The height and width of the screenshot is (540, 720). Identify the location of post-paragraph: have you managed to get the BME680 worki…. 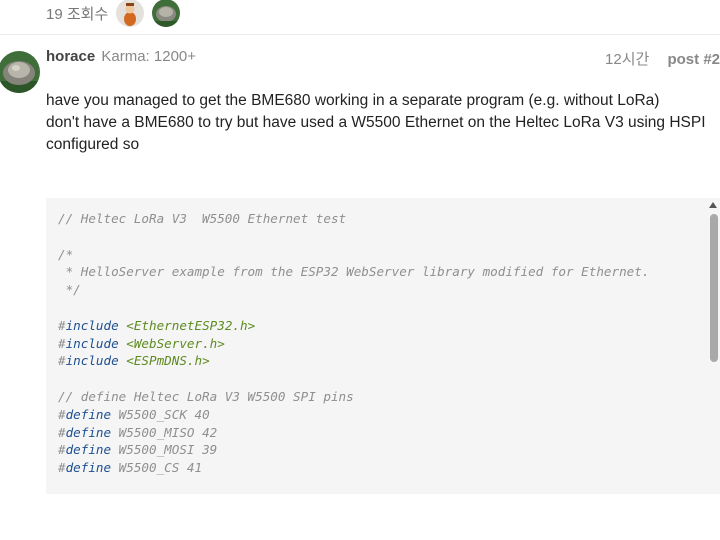
(353, 100).